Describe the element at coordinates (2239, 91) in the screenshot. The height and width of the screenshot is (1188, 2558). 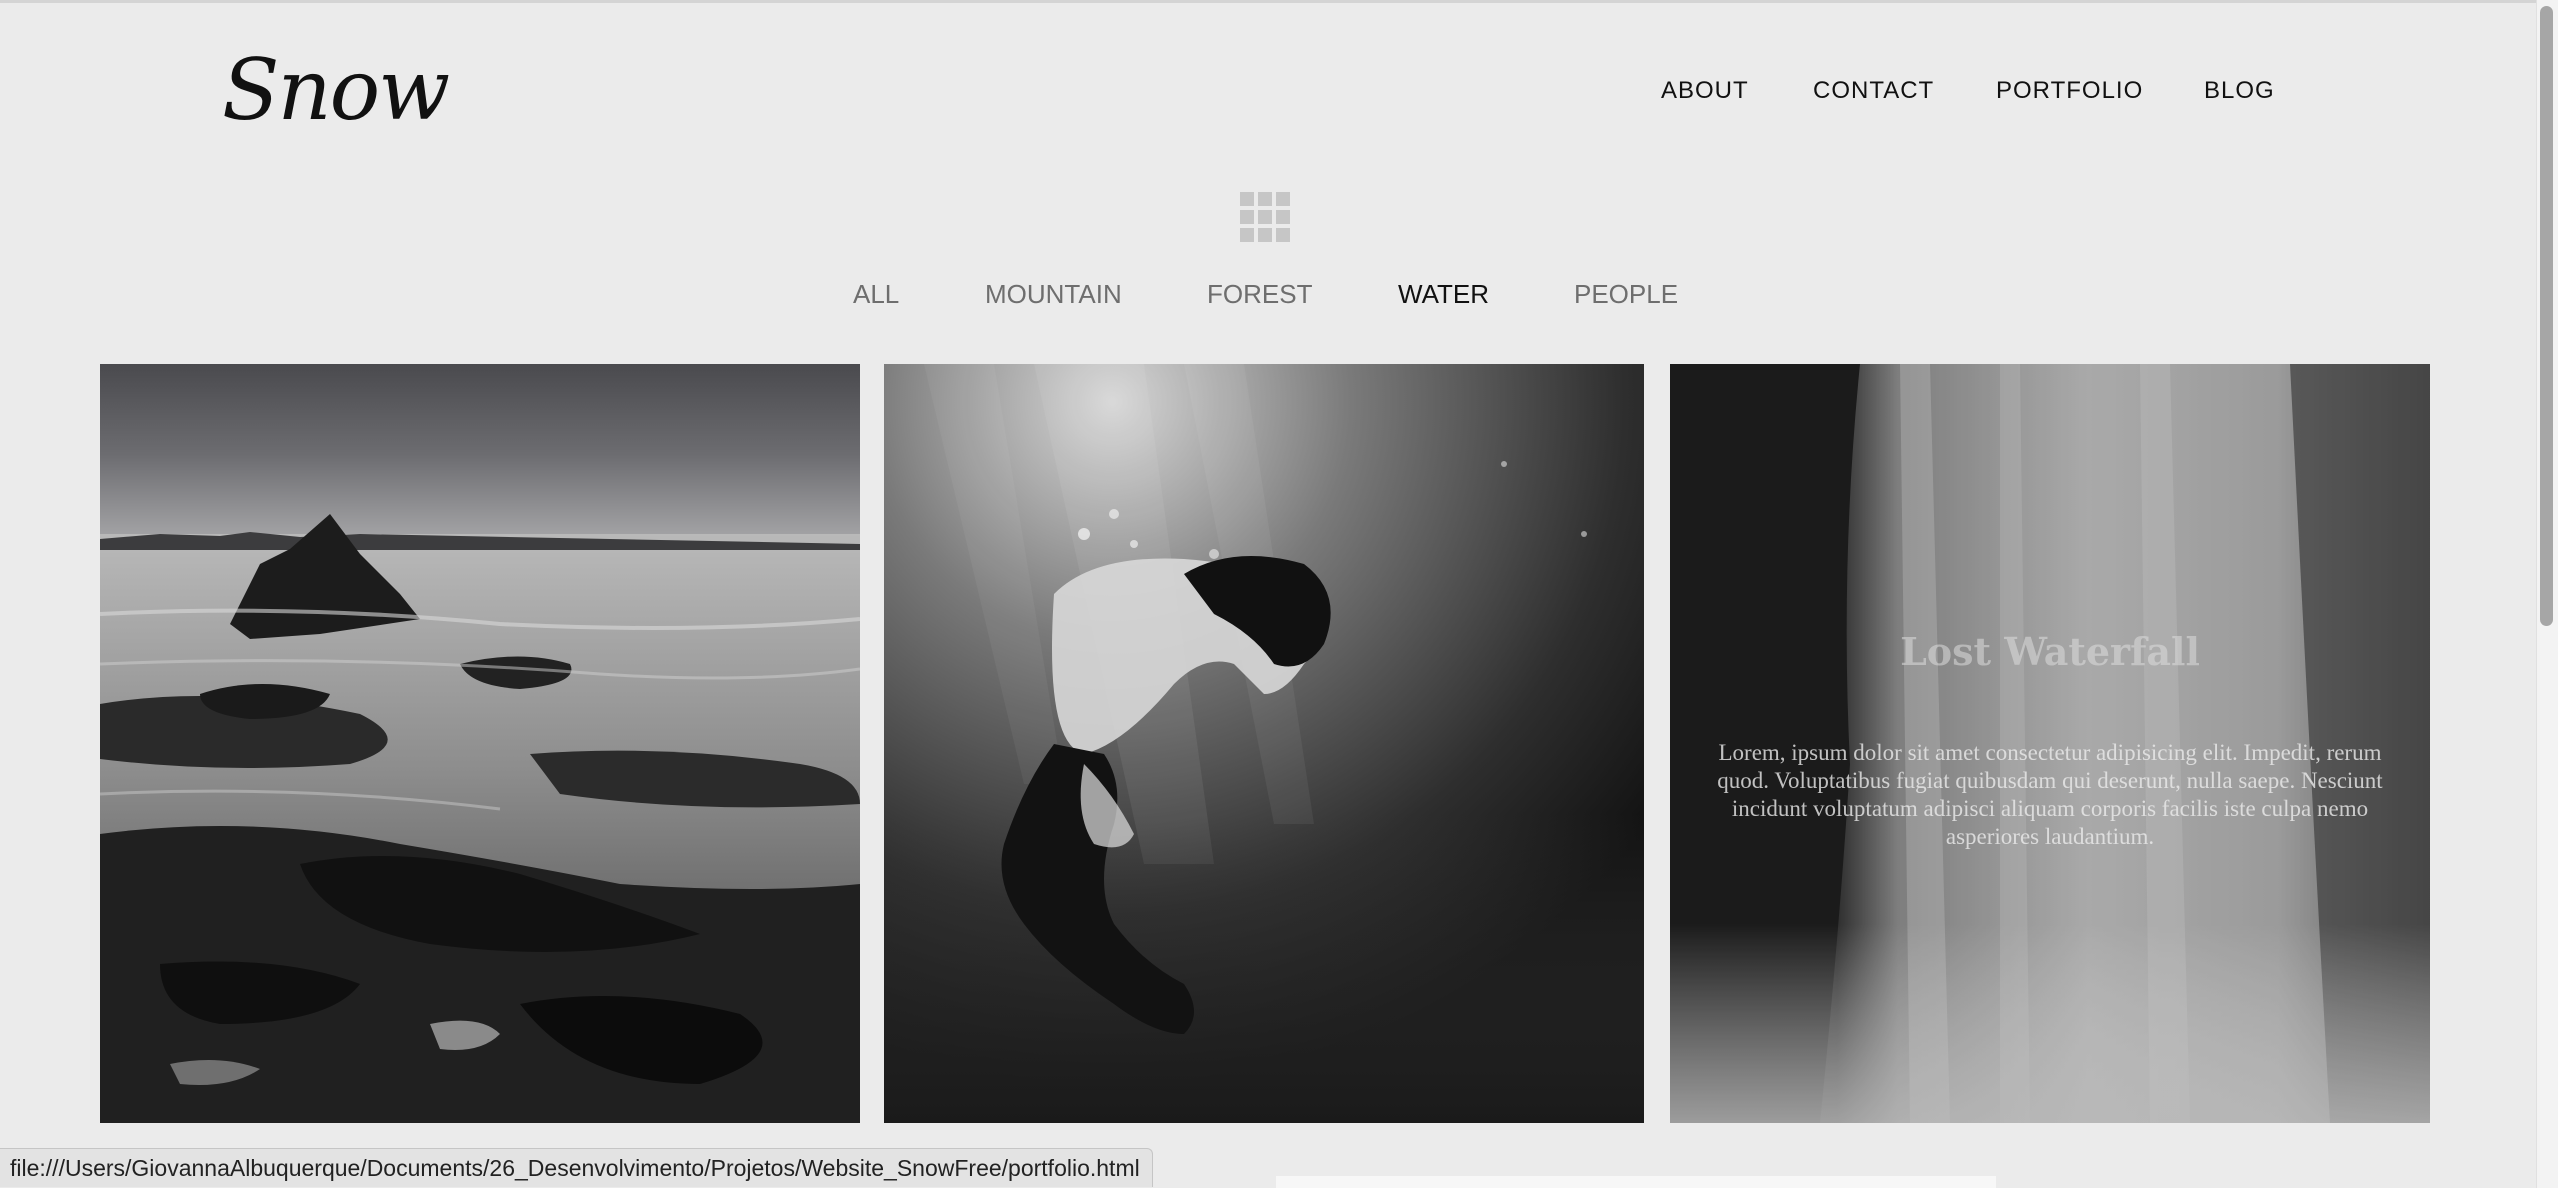
I see `nav-blog: BLOG` at that location.